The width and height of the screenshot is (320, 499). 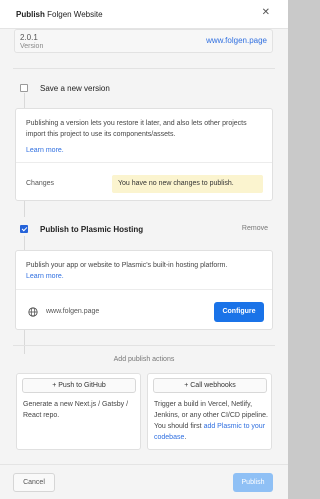 What do you see at coordinates (236, 40) in the screenshot?
I see `version-domain-link: www.folgen.page` at bounding box center [236, 40].